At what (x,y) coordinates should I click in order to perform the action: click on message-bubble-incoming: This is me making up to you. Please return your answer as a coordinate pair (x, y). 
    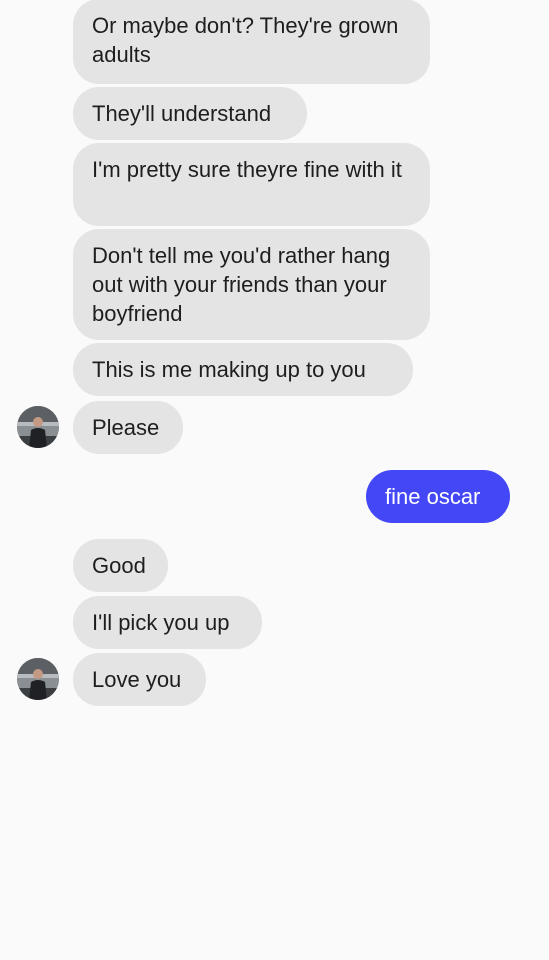
    Looking at the image, I should click on (243, 369).